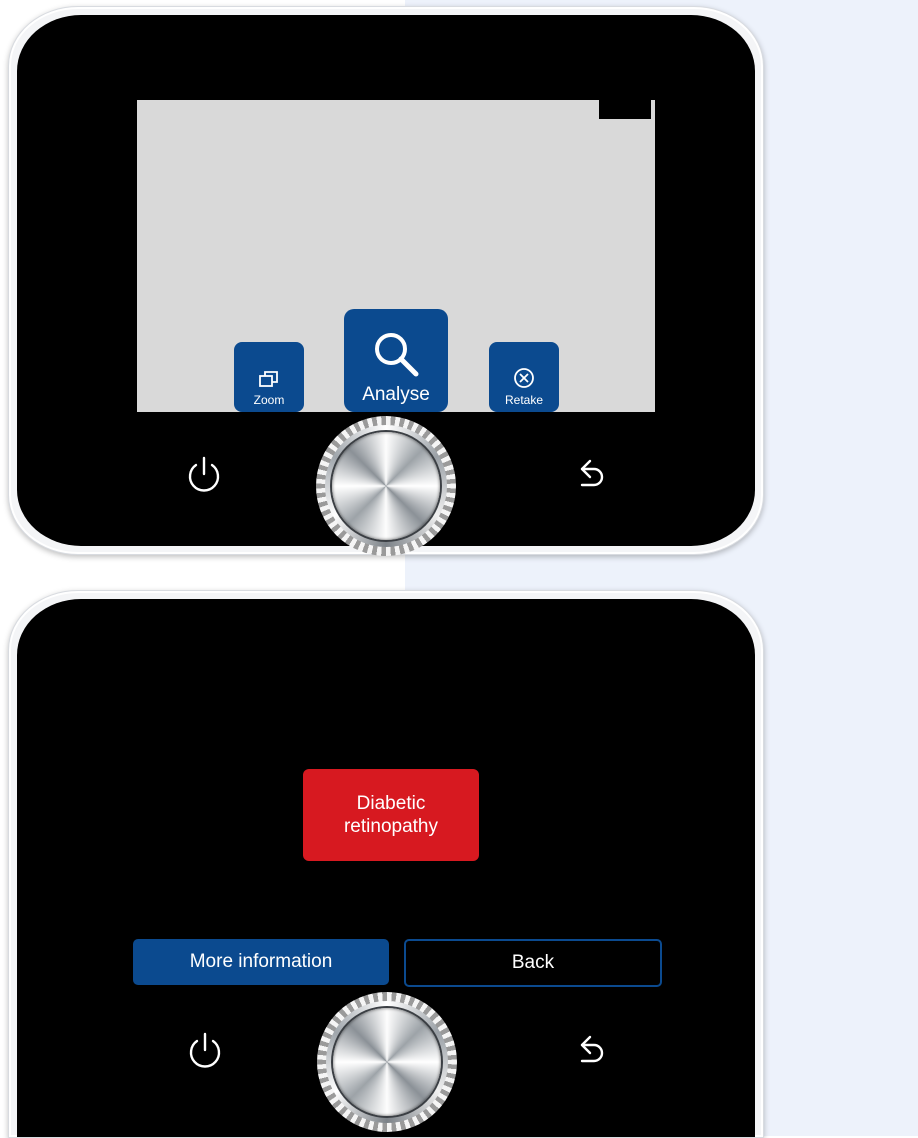  I want to click on diagnosis-line1: Diabetic, so click(391, 803).